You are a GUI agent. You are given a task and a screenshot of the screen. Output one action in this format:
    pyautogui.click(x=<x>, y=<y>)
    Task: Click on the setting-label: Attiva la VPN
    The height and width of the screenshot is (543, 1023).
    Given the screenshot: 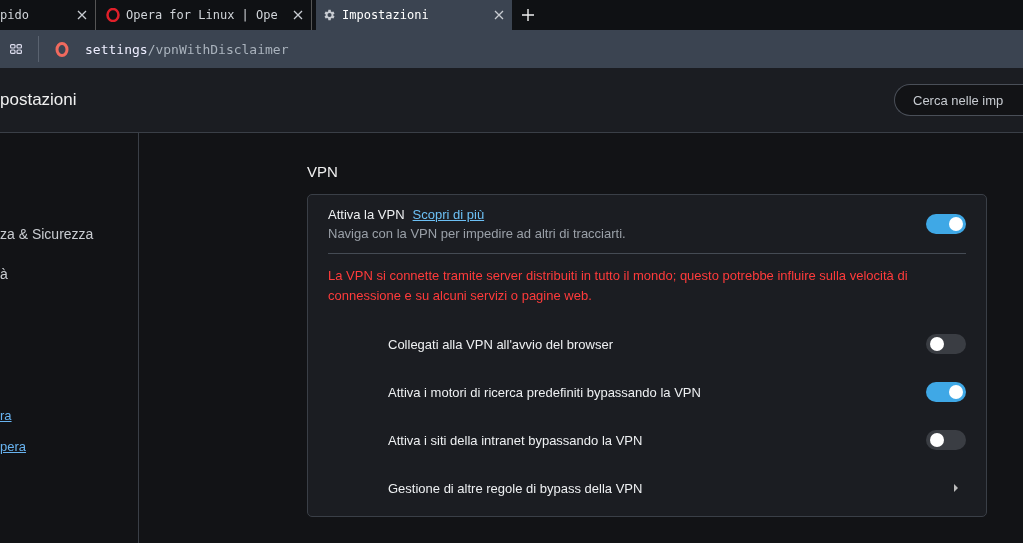 What is the action you would take?
    pyautogui.click(x=366, y=214)
    